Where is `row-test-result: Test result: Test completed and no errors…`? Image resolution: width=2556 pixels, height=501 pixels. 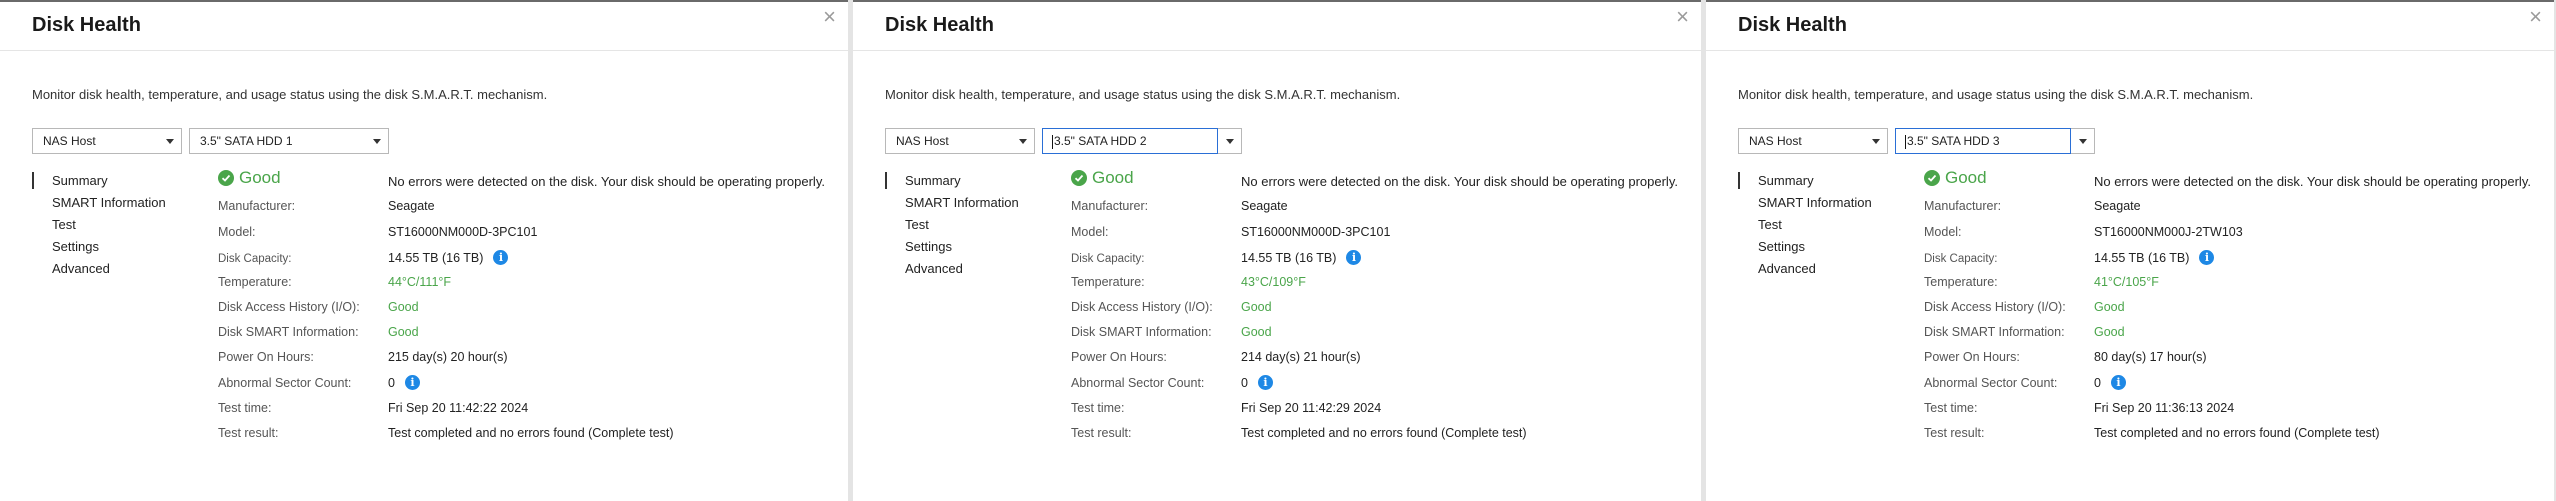 row-test-result: Test result: Test completed and no errors… is located at coordinates (2152, 433).